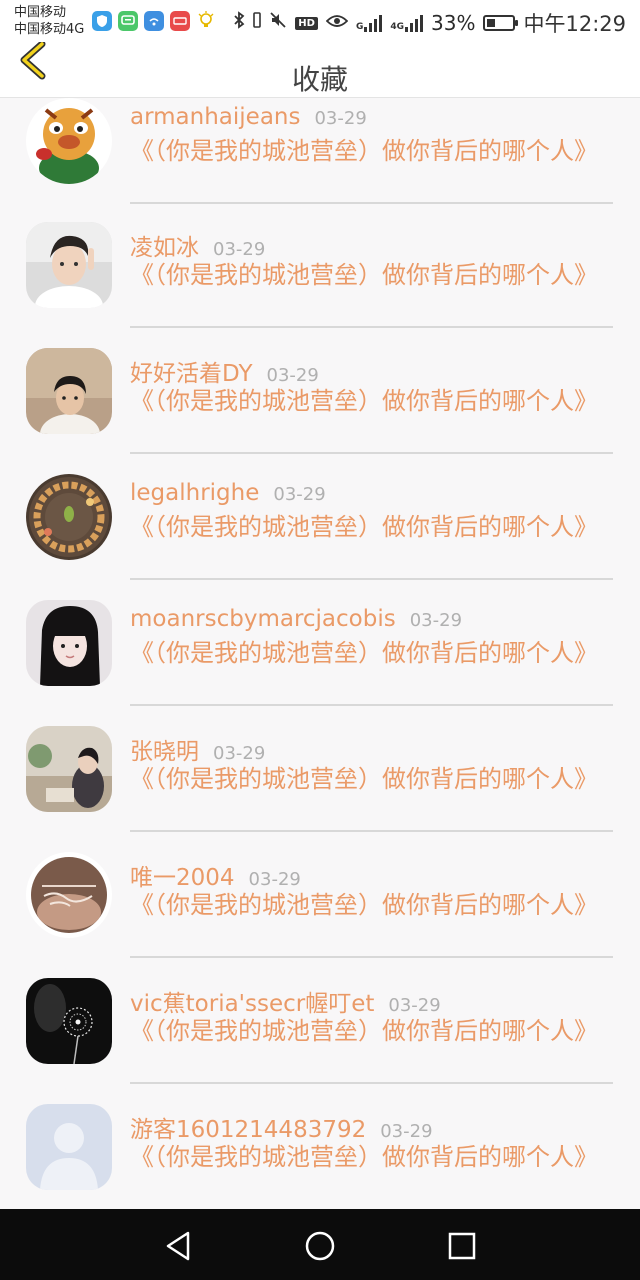 The image size is (640, 1280). I want to click on system-indicators: HD G 4G 33% 中午12:29, so click(429, 23).